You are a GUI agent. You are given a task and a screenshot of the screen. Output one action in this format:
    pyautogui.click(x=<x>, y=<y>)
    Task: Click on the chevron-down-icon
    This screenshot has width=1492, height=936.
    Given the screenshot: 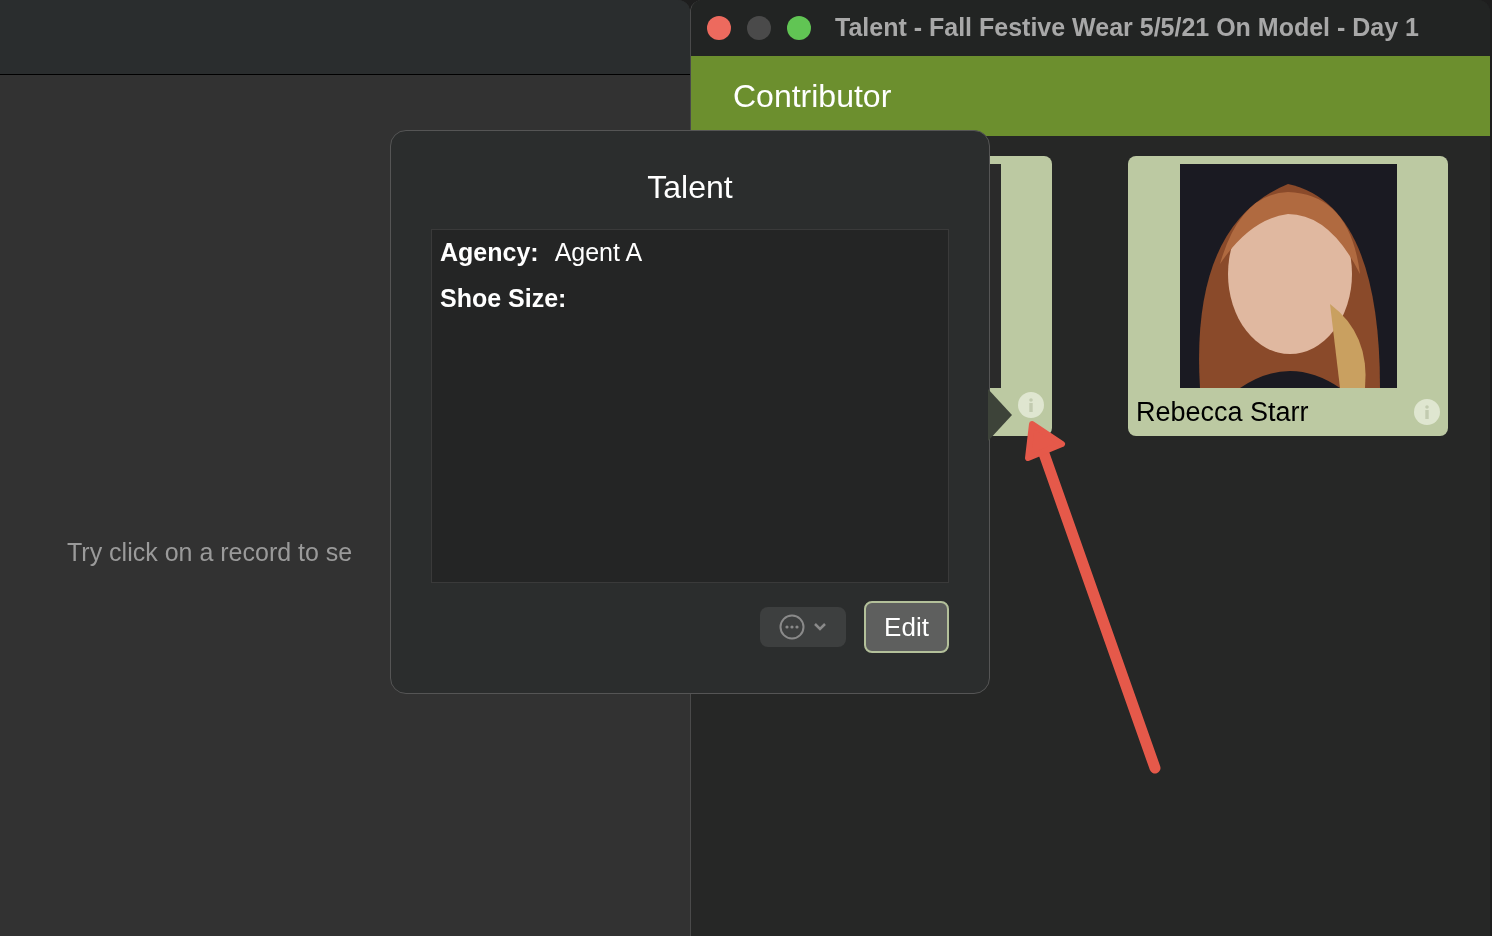 What is the action you would take?
    pyautogui.click(x=820, y=627)
    